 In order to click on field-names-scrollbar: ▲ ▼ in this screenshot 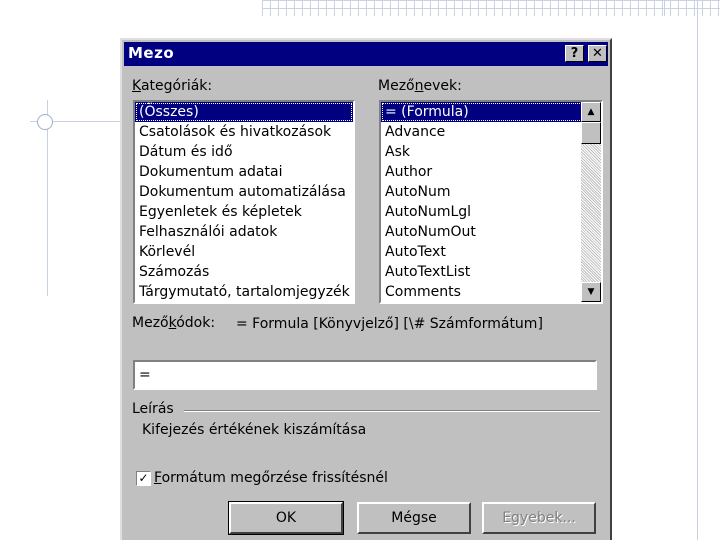, I will do `click(591, 202)`.